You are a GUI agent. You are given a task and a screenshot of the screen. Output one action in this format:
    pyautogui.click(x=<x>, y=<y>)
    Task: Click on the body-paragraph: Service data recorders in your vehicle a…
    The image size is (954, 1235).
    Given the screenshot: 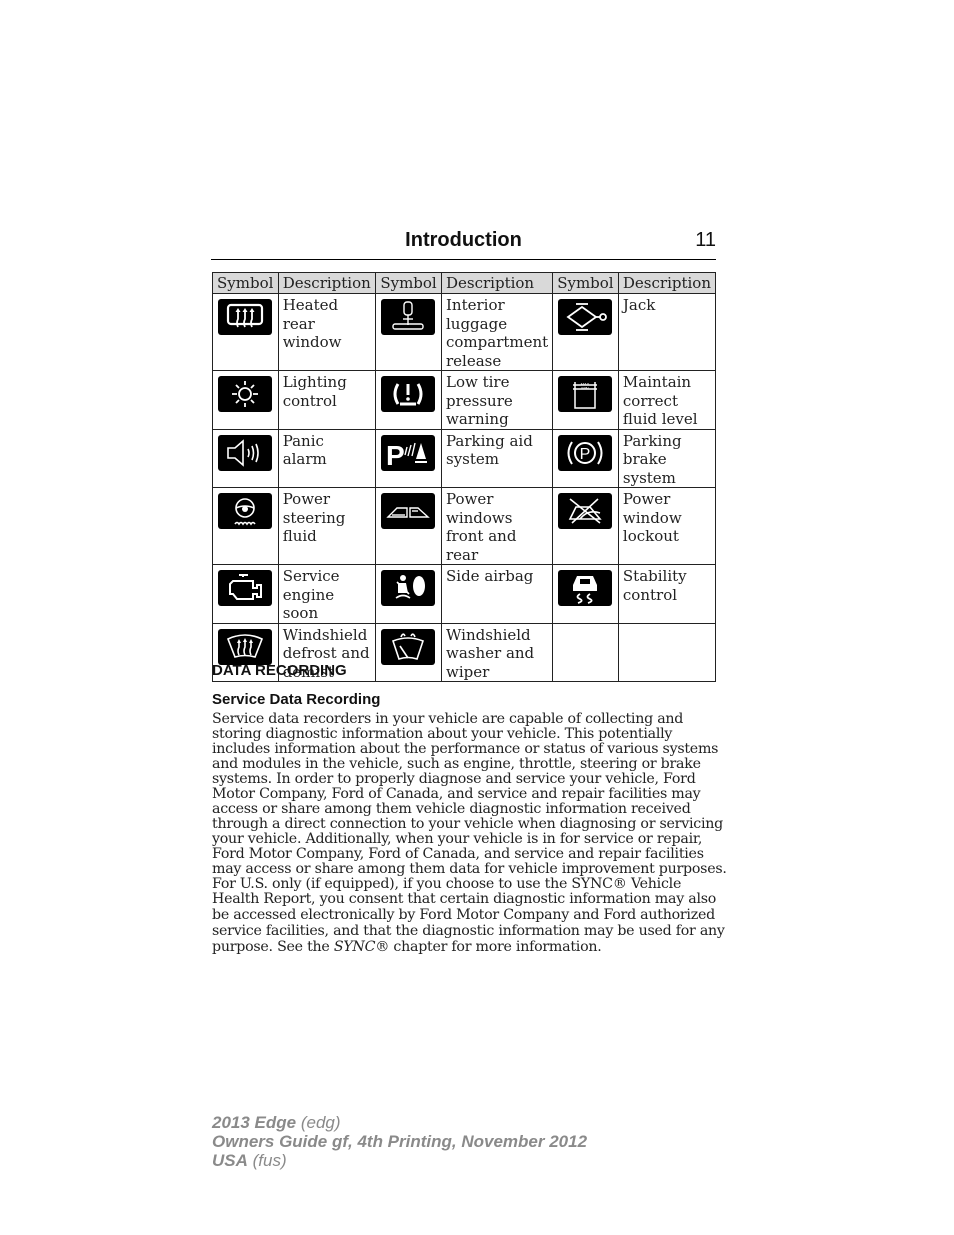 What is the action you would take?
    pyautogui.click(x=469, y=833)
    